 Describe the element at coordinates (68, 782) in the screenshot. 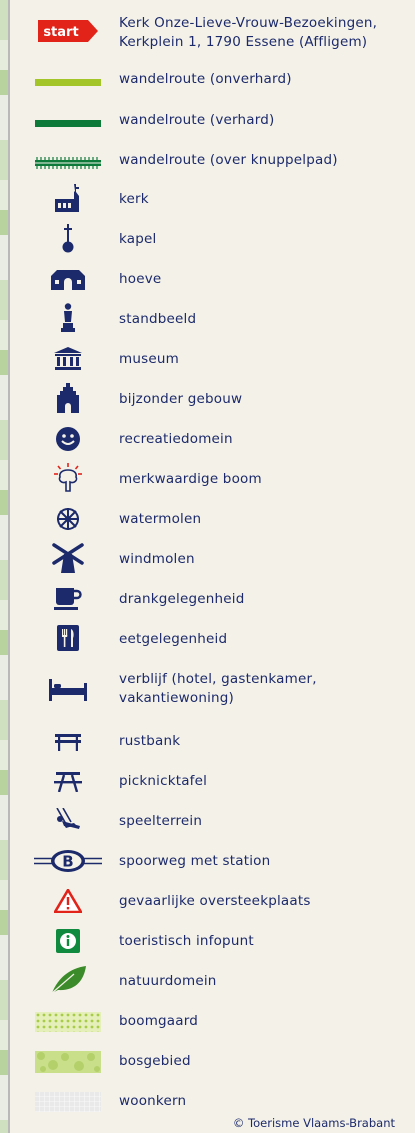

I see `picnic-table-icon` at that location.